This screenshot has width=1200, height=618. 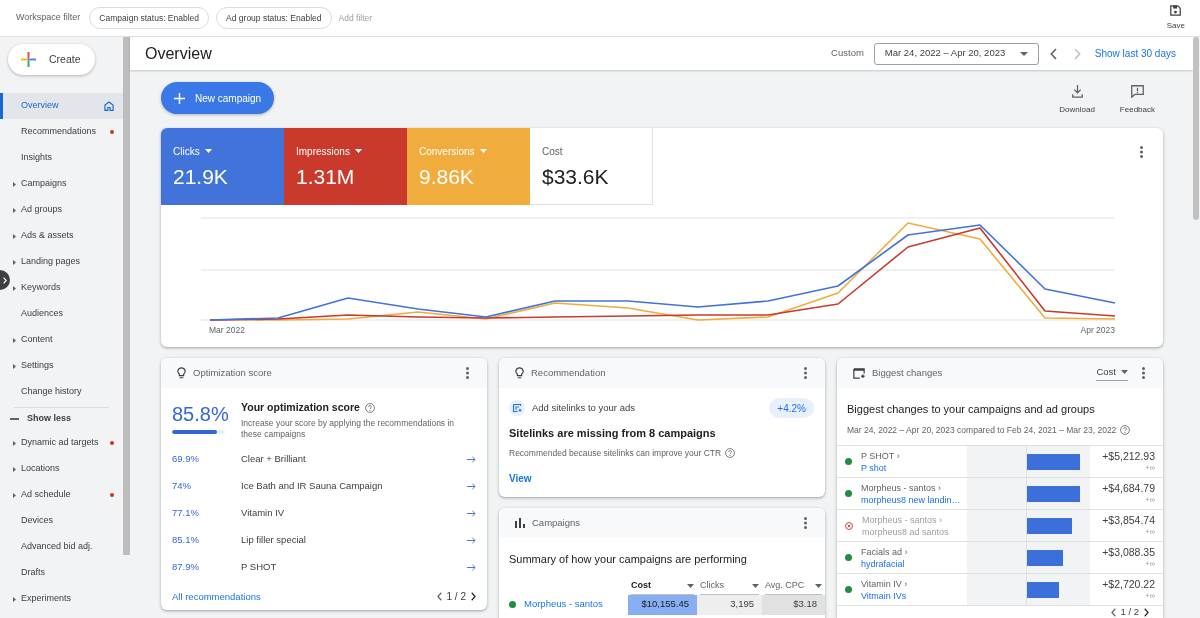 What do you see at coordinates (729, 586) in the screenshot?
I see `column-header: Clicks` at bounding box center [729, 586].